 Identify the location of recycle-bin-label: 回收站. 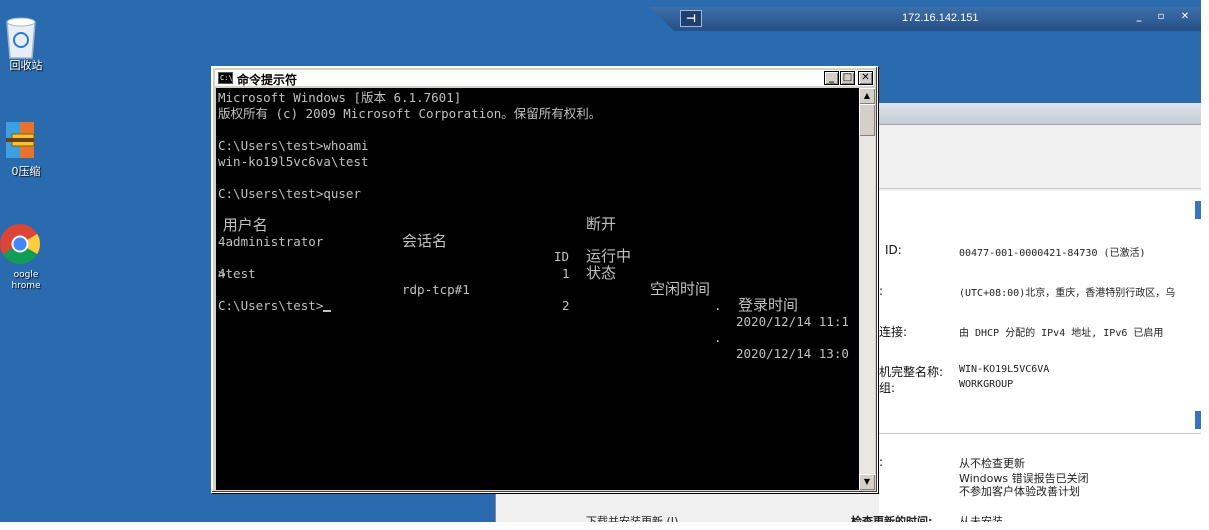
(26, 65).